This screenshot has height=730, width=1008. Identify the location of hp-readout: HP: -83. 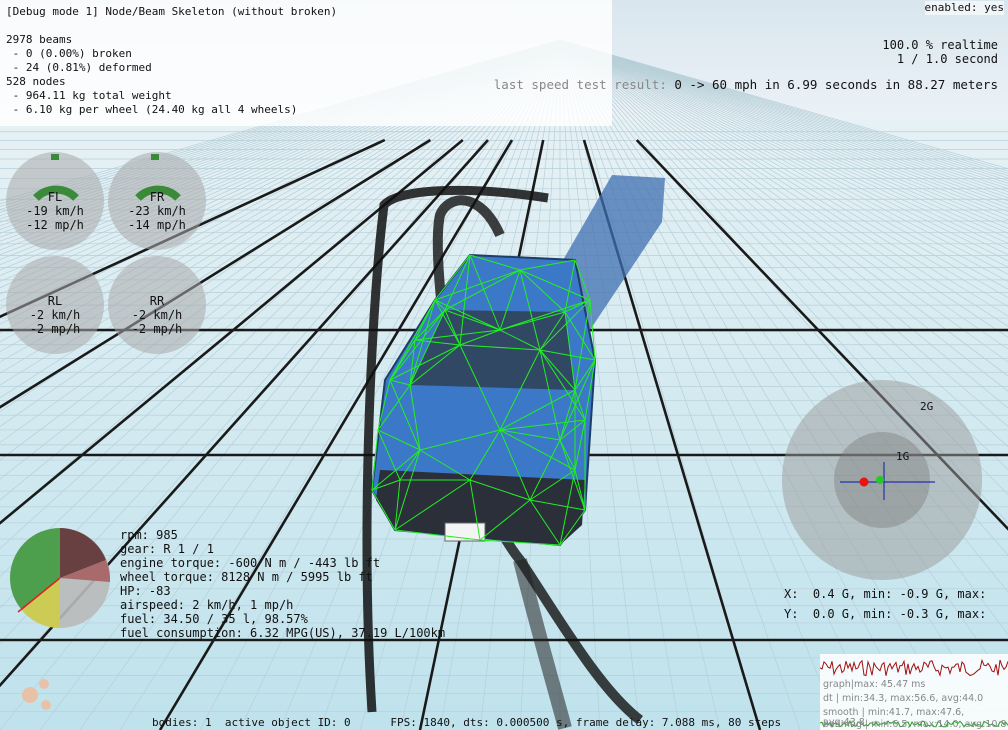
(145, 591).